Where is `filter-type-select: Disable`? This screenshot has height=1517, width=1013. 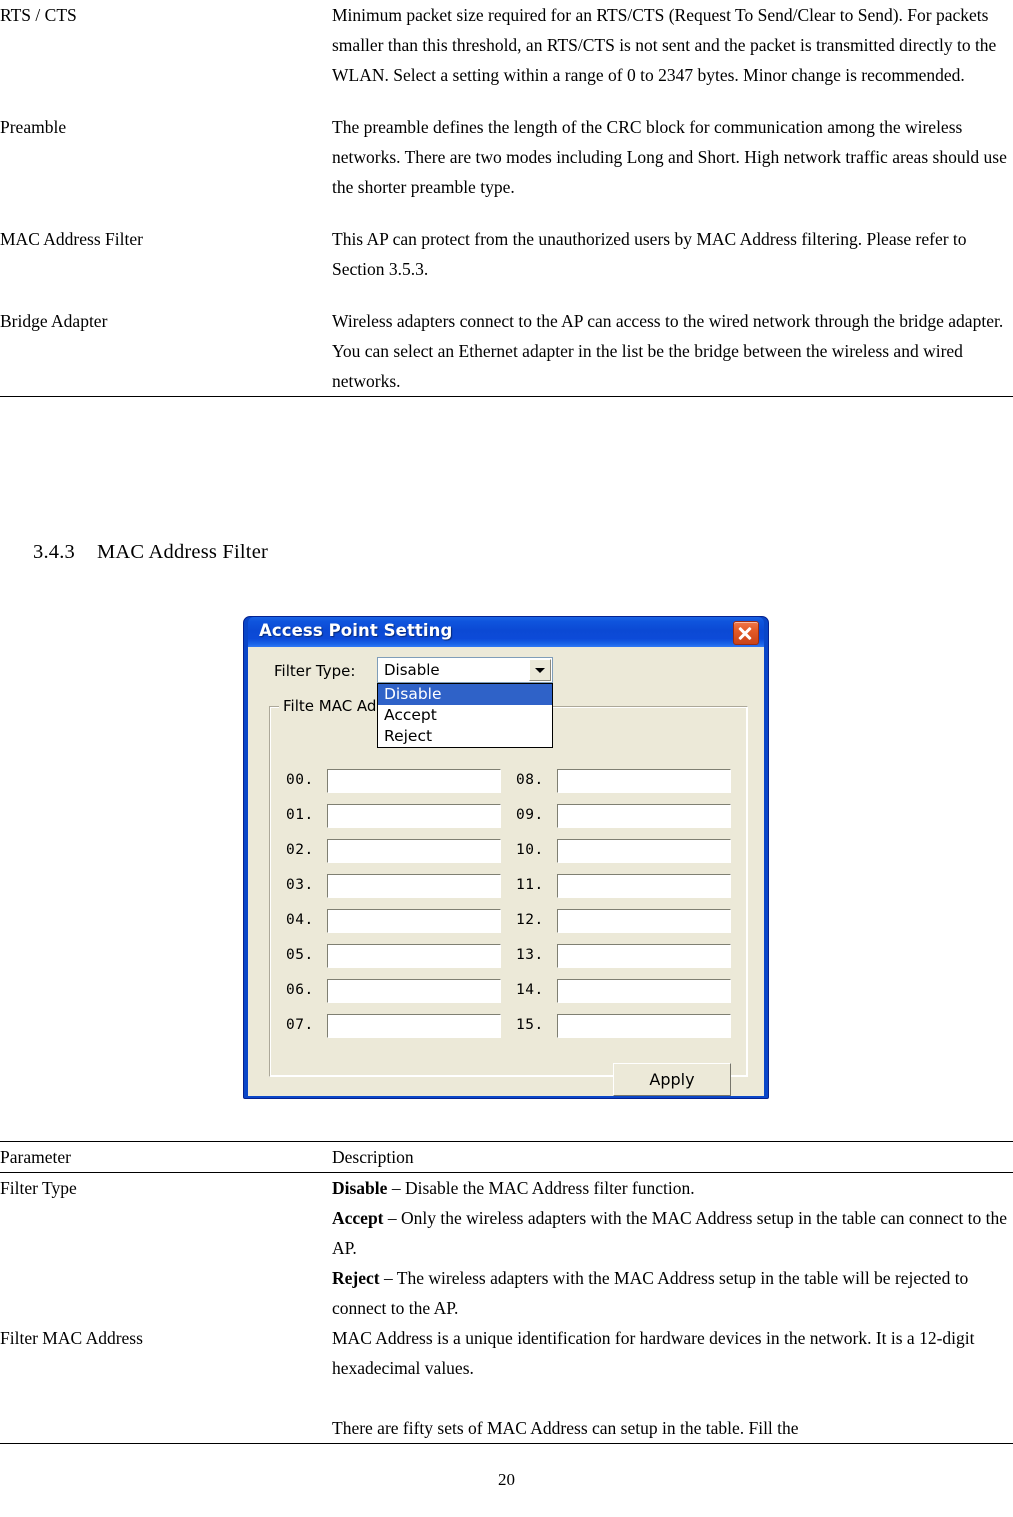 filter-type-select: Disable is located at coordinates (465, 670).